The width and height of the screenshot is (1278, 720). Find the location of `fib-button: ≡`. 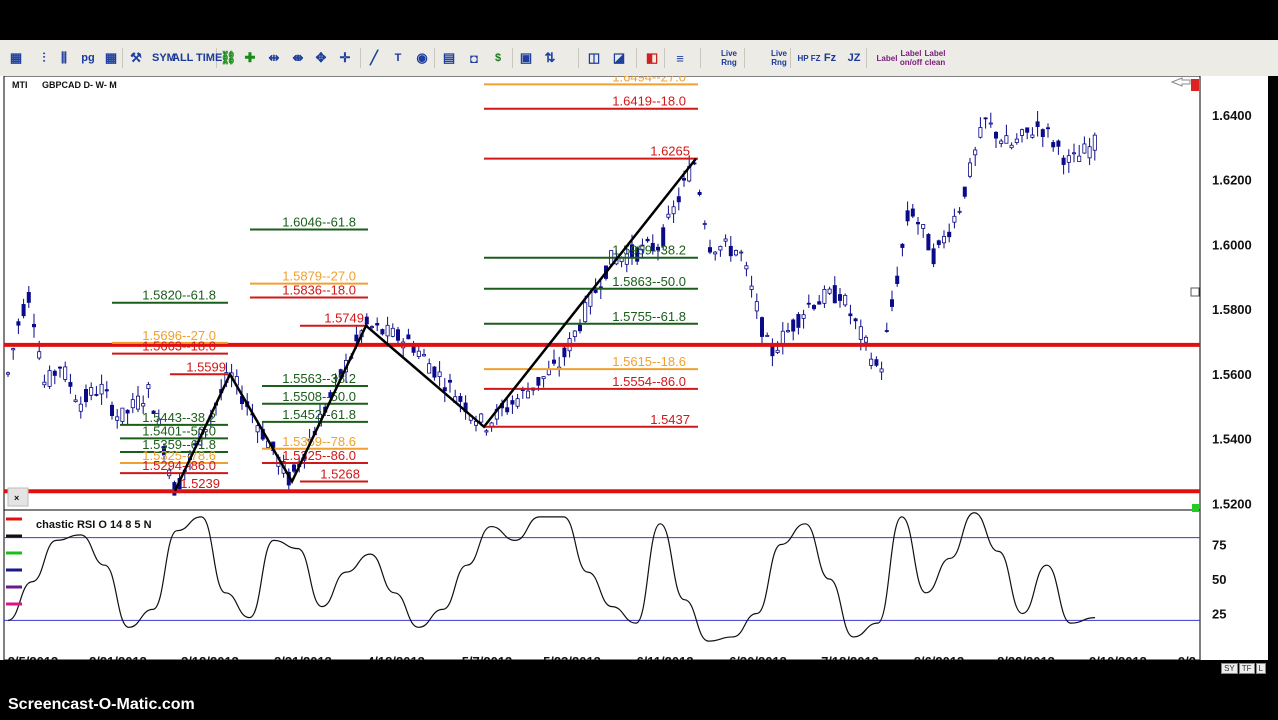

fib-button: ≡ is located at coordinates (680, 58).